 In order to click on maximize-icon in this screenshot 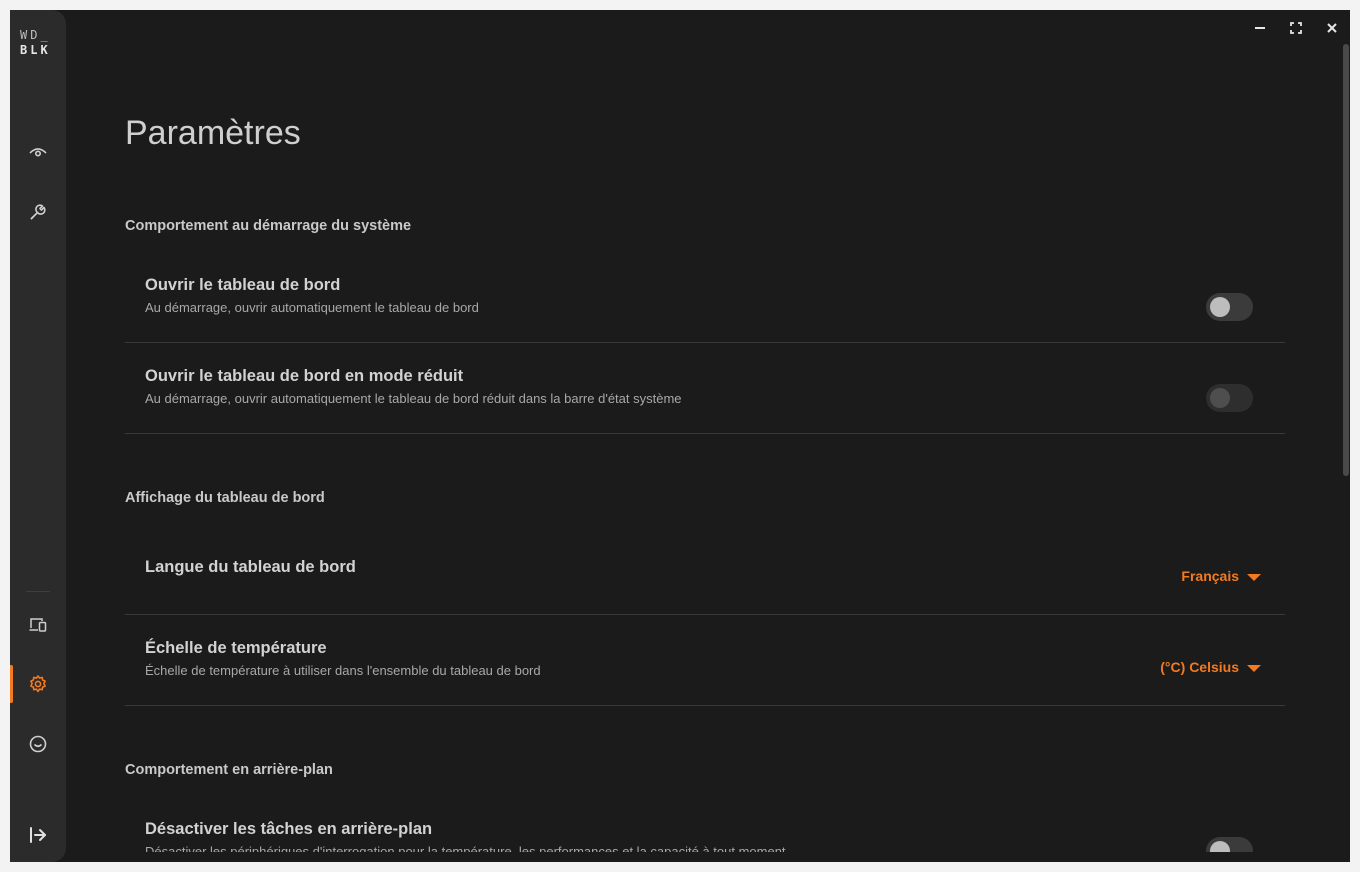, I will do `click(1296, 28)`.